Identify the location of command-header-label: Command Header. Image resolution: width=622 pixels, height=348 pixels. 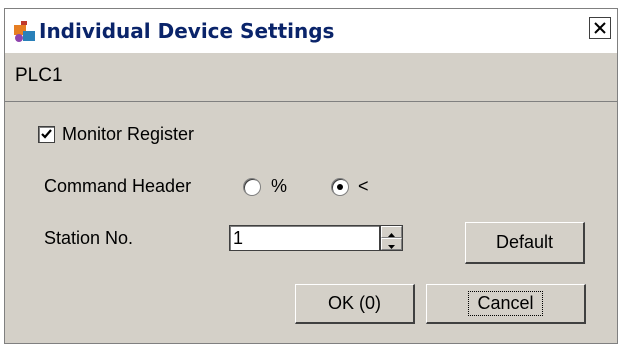
(118, 186).